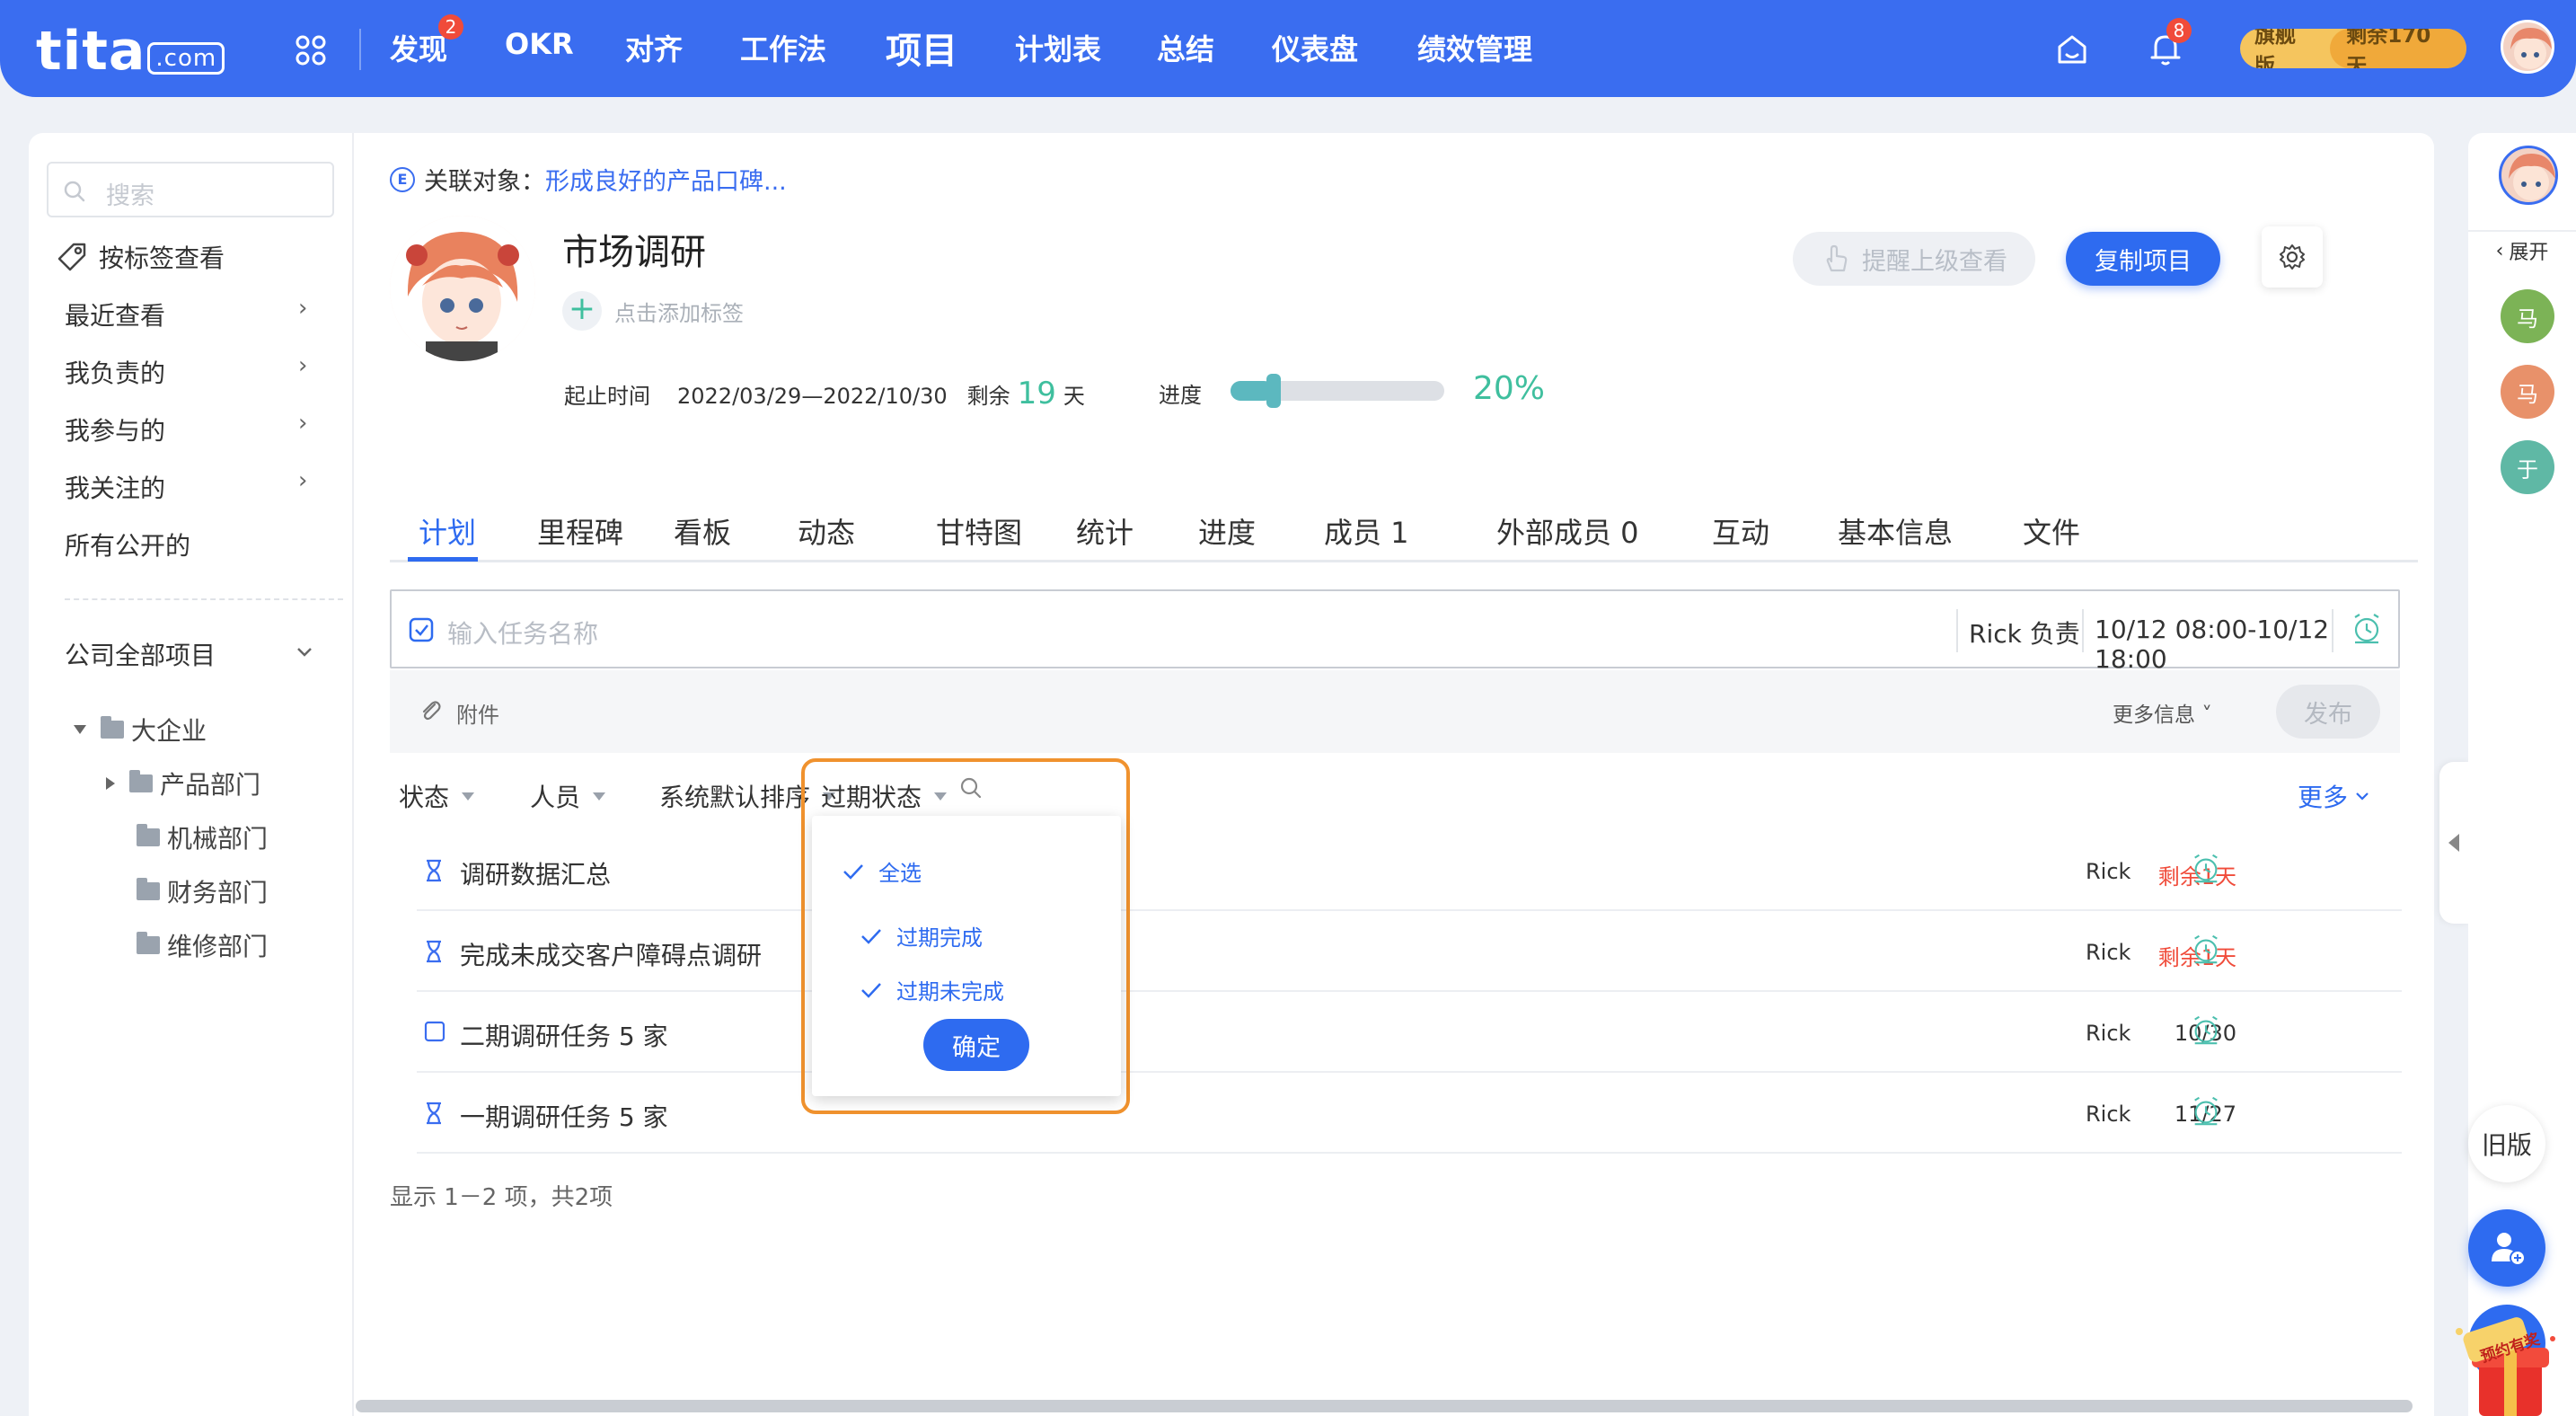 This screenshot has width=2576, height=1416. I want to click on user-avatar, so click(2527, 47).